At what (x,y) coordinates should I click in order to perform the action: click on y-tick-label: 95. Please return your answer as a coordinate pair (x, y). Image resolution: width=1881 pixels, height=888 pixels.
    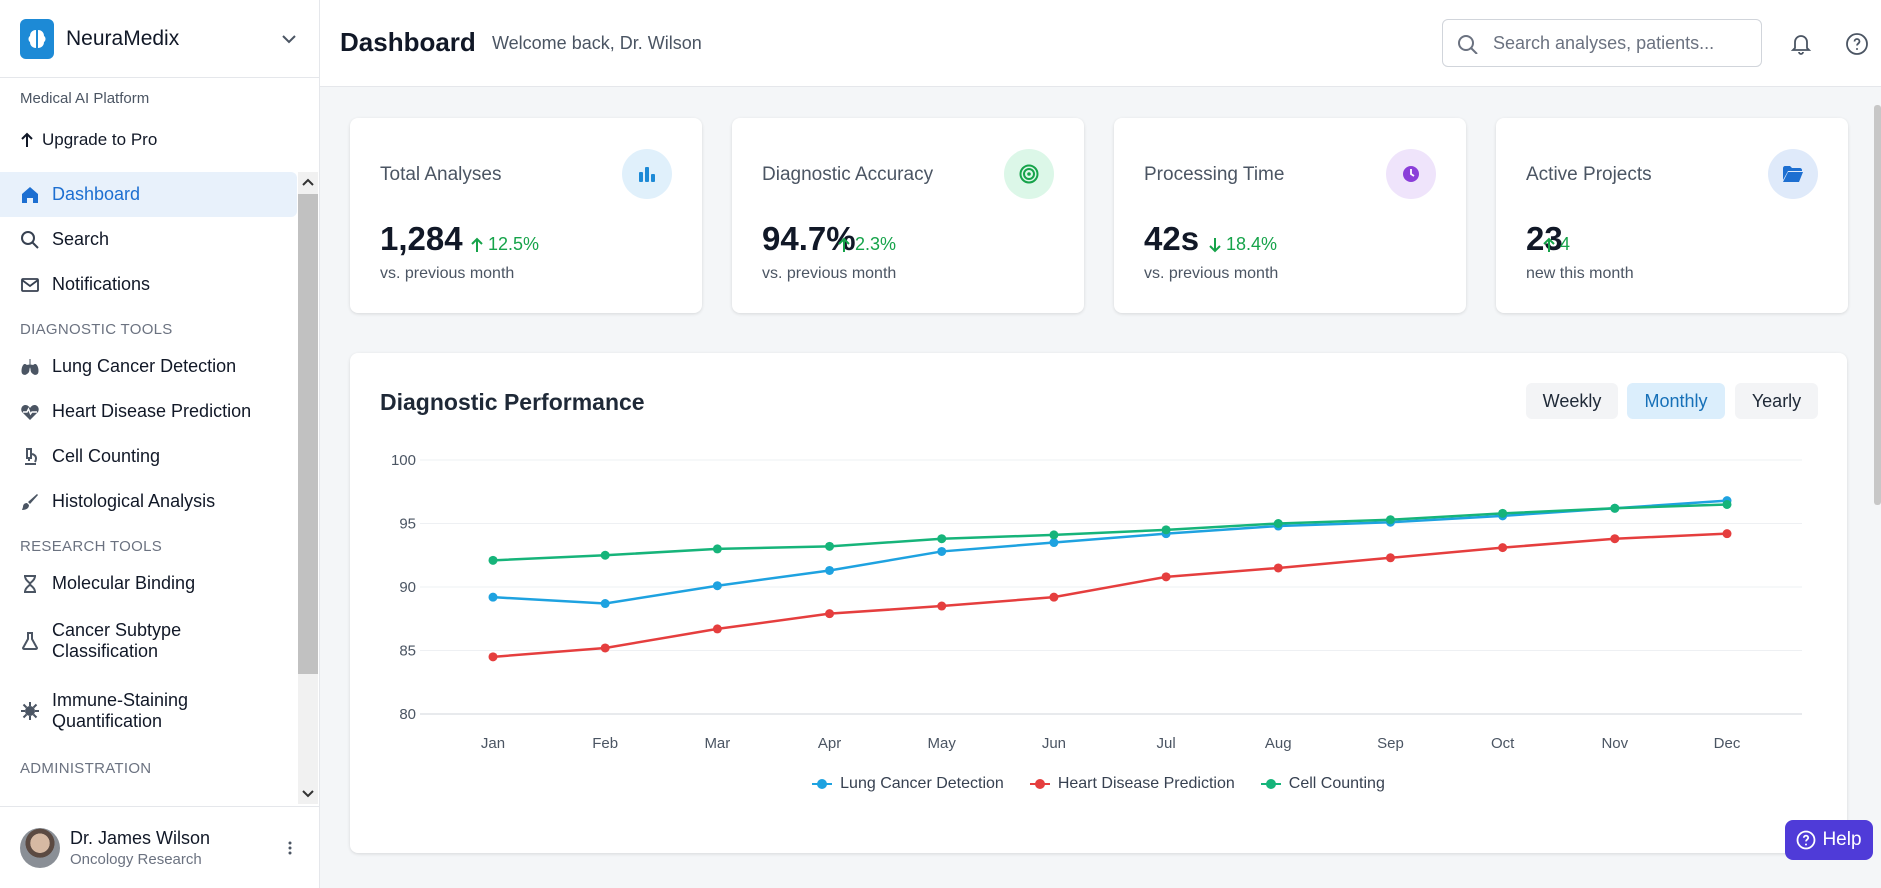
    Looking at the image, I should click on (407, 524).